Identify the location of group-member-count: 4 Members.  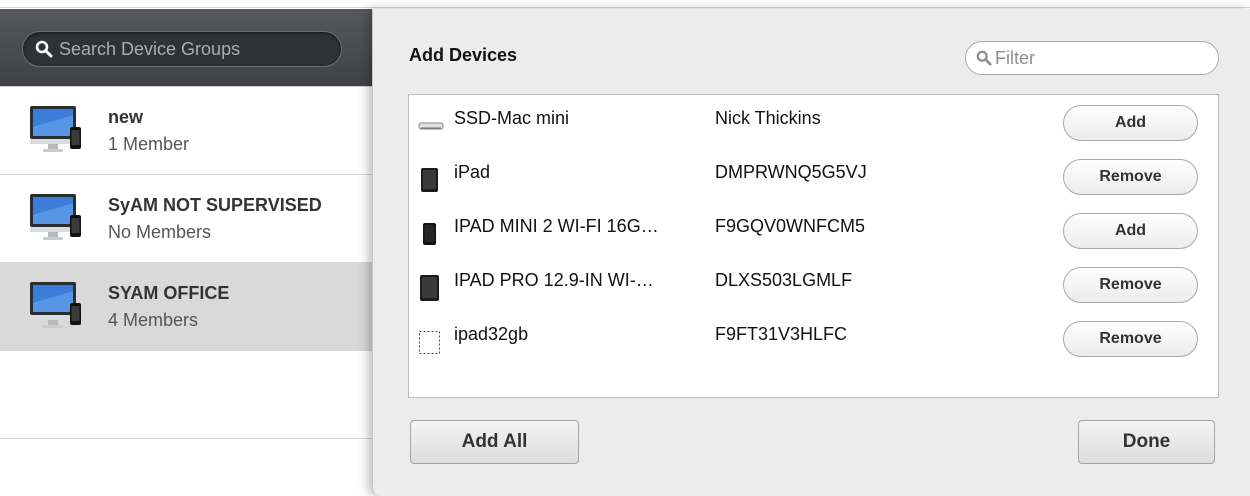
(153, 320).